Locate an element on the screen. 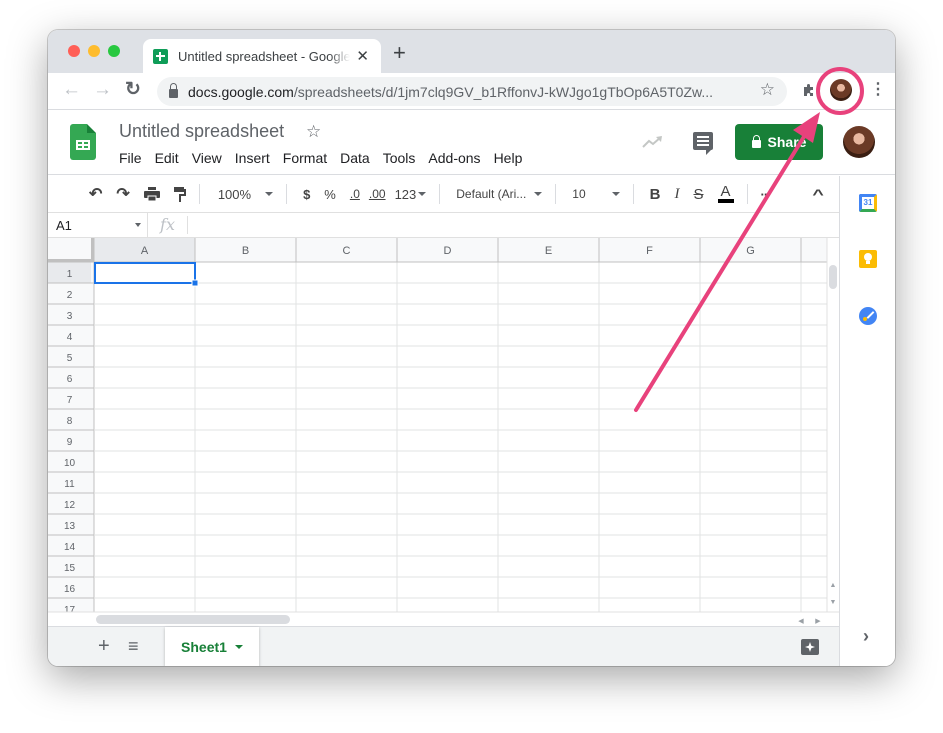 This screenshot has height=733, width=943. browser-menu-icon: ⋮ is located at coordinates (878, 90).